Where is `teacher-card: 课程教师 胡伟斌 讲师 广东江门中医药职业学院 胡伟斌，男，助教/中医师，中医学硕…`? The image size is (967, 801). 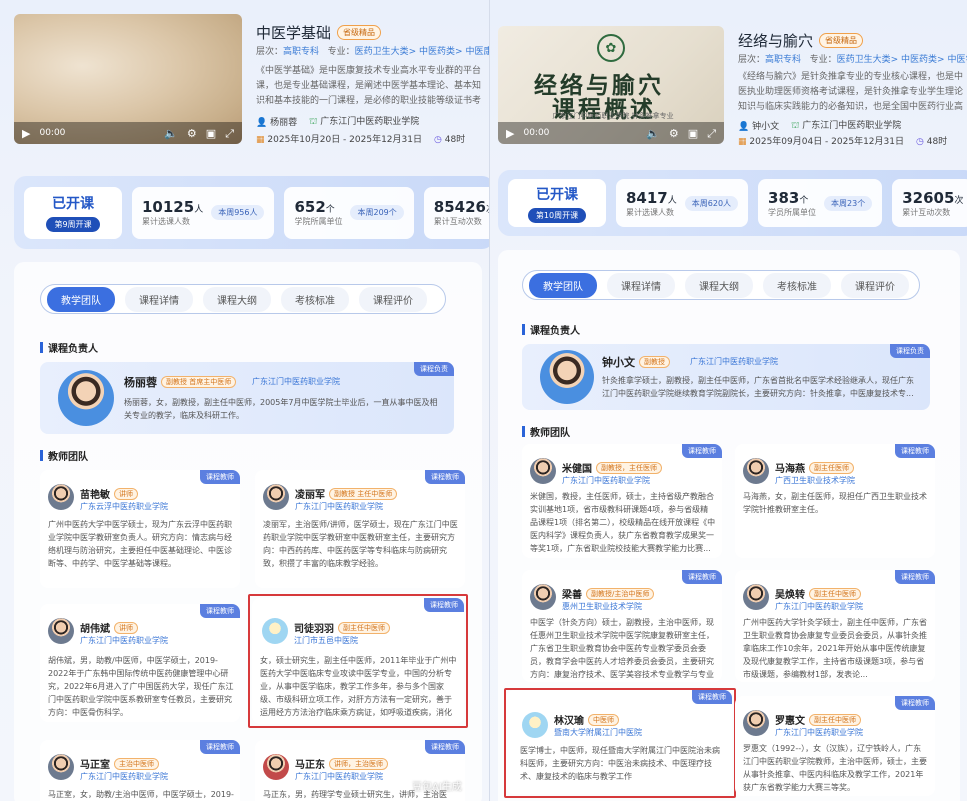
teacher-card: 课程教师 胡伟斌 讲师 广东江门中医药职业学院 胡伟斌，男，助教/中医师，中医学硕… is located at coordinates (140, 663).